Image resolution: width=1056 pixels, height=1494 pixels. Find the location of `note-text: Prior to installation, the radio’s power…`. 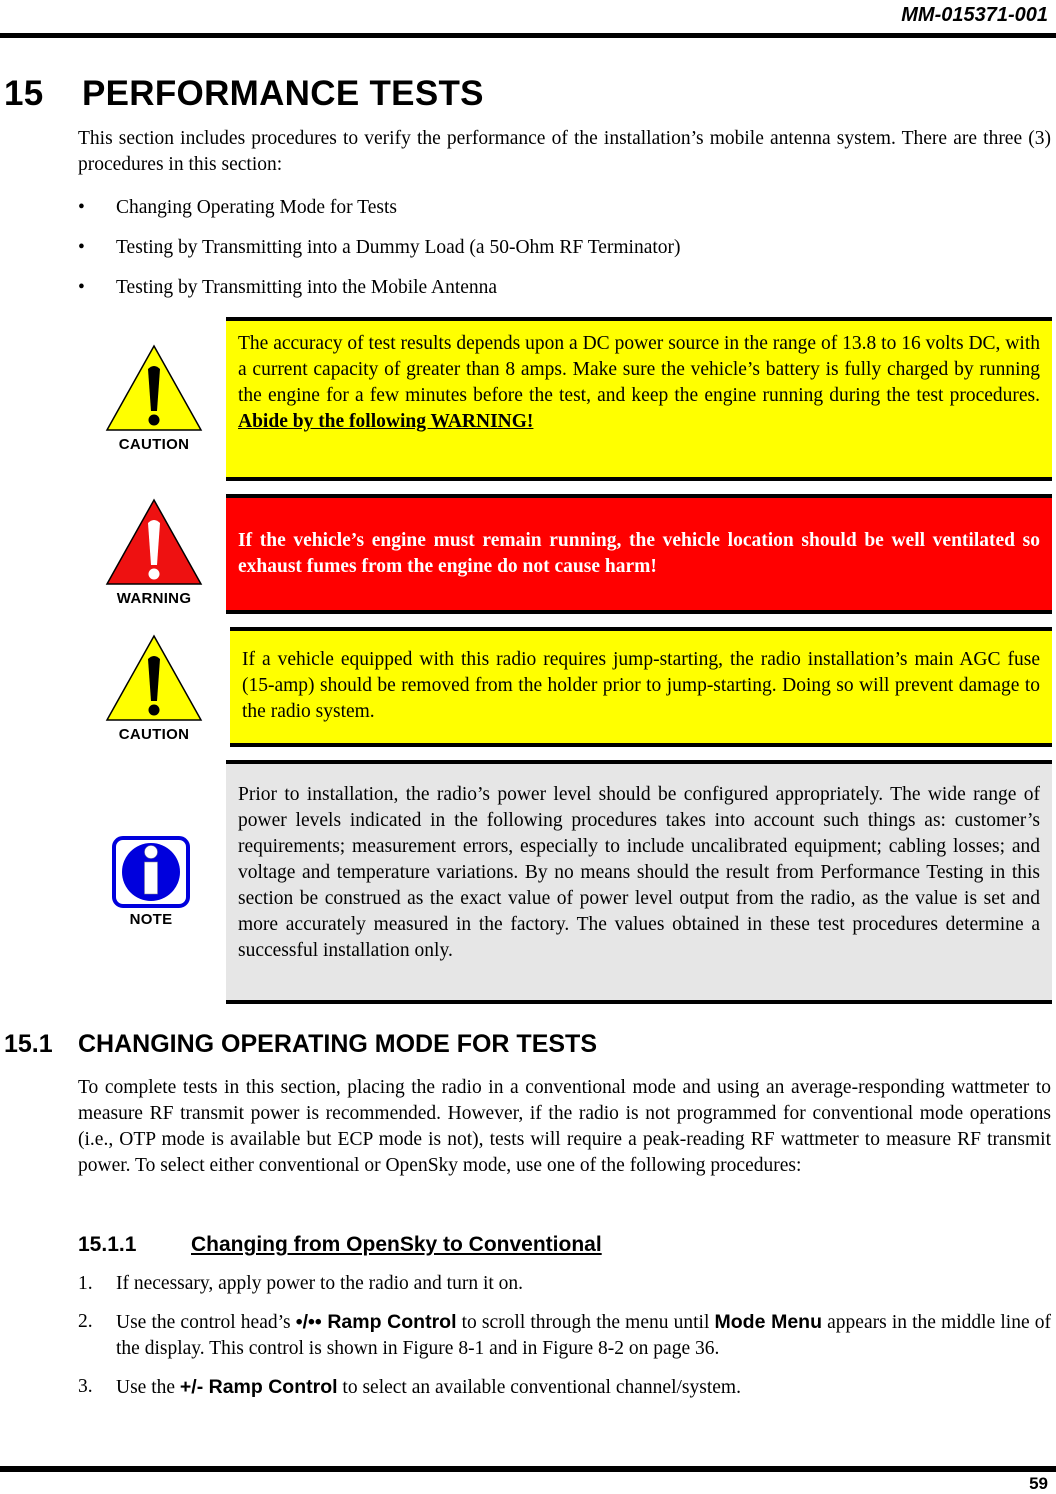

note-text: Prior to installation, the radio’s power… is located at coordinates (639, 872).